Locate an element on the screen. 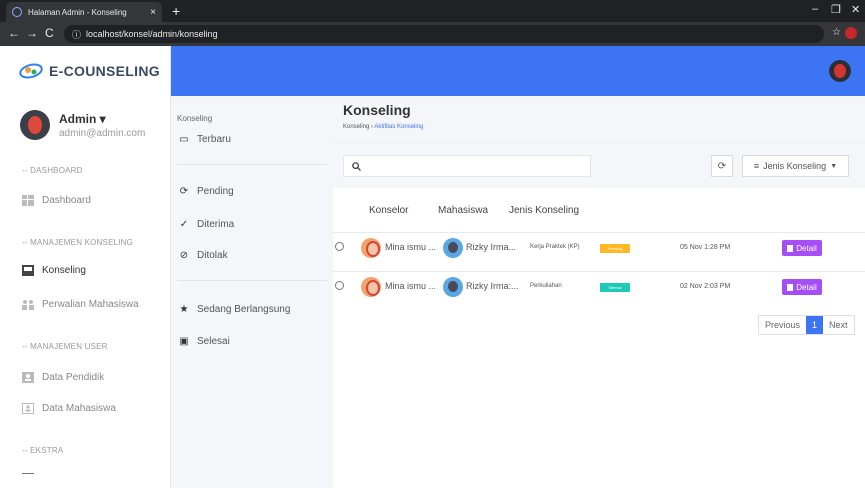 Image resolution: width=865 pixels, height=488 pixels. subnav-item-ditolak: ⊘ Ditolak is located at coordinates (202, 255).